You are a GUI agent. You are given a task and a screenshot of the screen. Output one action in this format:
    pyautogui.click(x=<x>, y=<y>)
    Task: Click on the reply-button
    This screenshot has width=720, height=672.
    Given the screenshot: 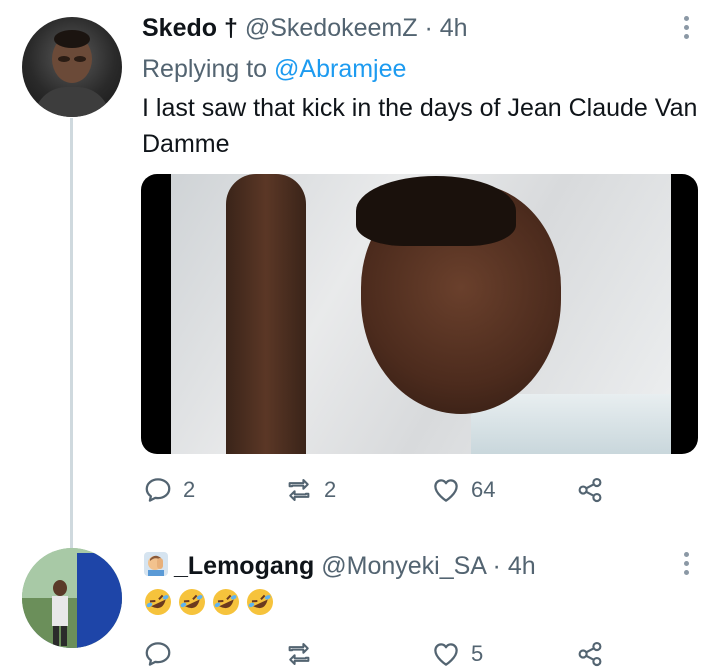 What is the action you would take?
    pyautogui.click(x=163, y=653)
    